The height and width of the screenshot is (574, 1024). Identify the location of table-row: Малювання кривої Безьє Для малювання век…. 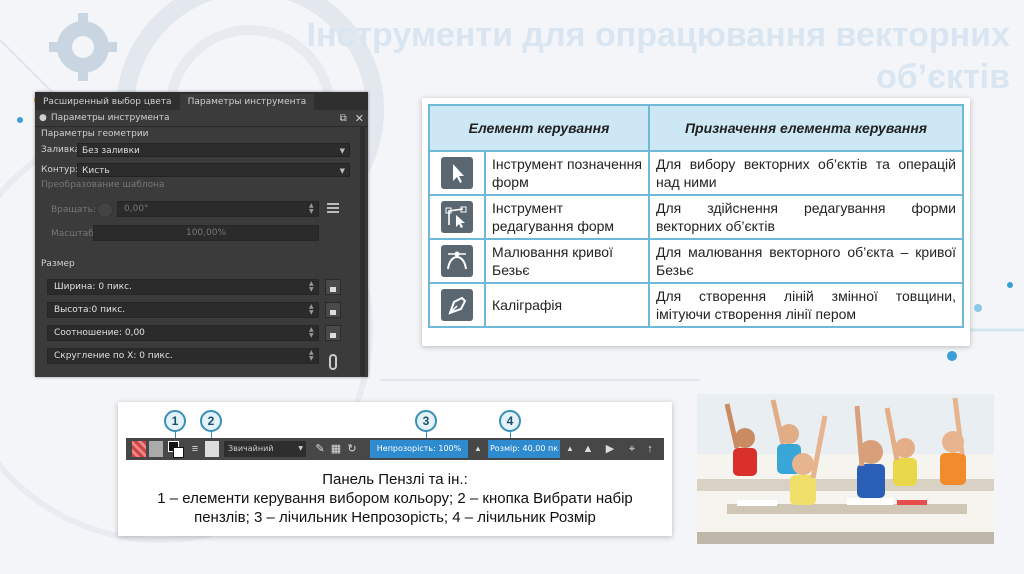
(696, 261).